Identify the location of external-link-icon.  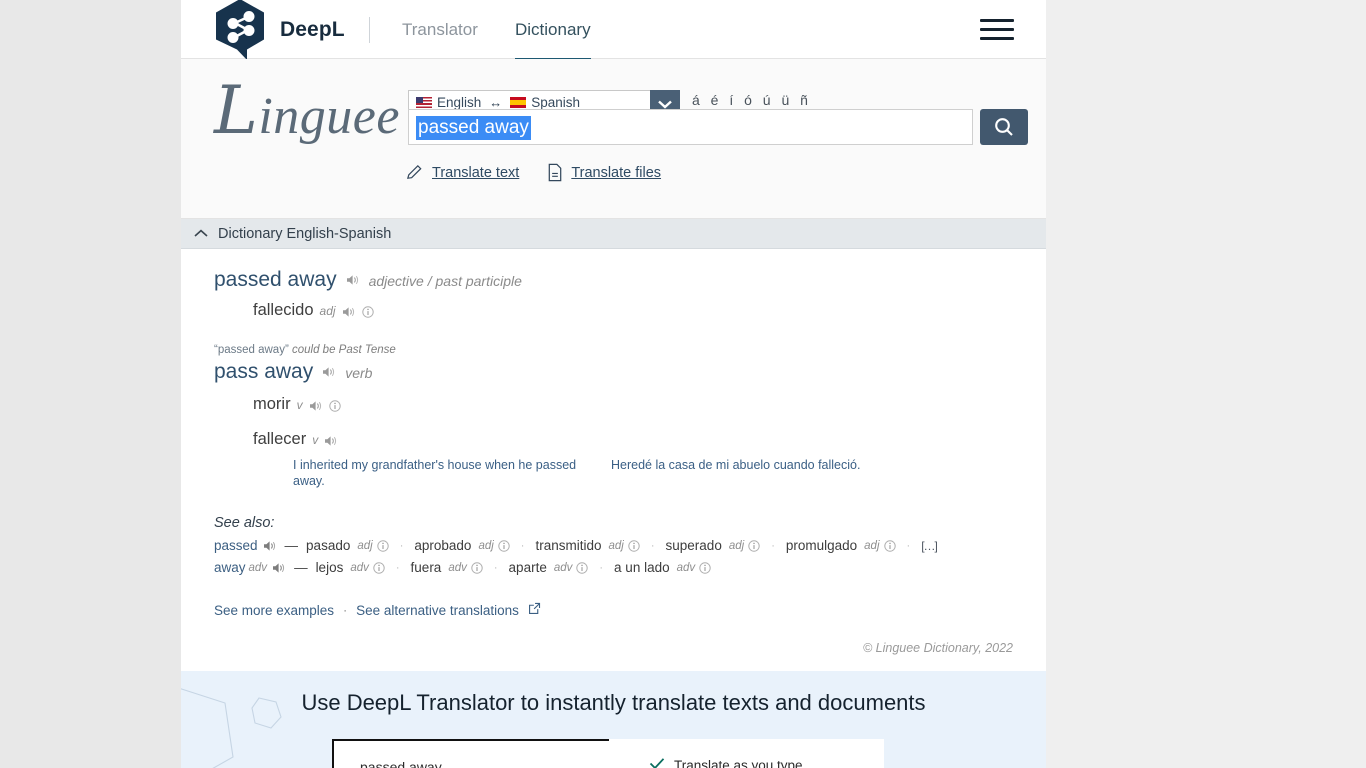
(534, 610).